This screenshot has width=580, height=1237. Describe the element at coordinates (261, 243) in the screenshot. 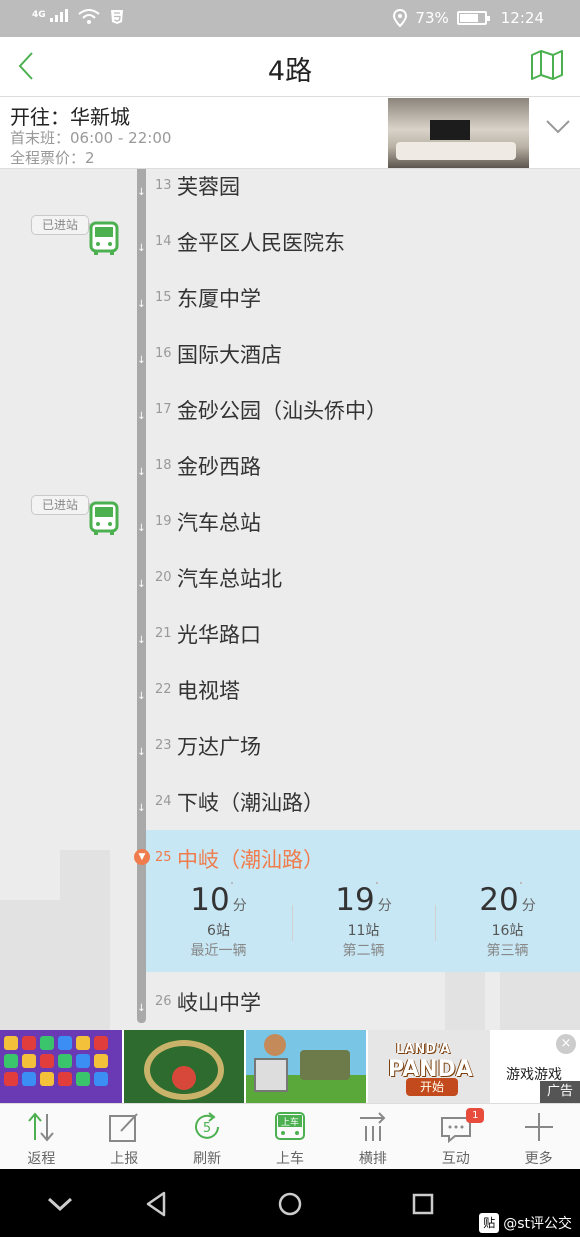

I see `stop-name: 金平区人民医院东` at that location.